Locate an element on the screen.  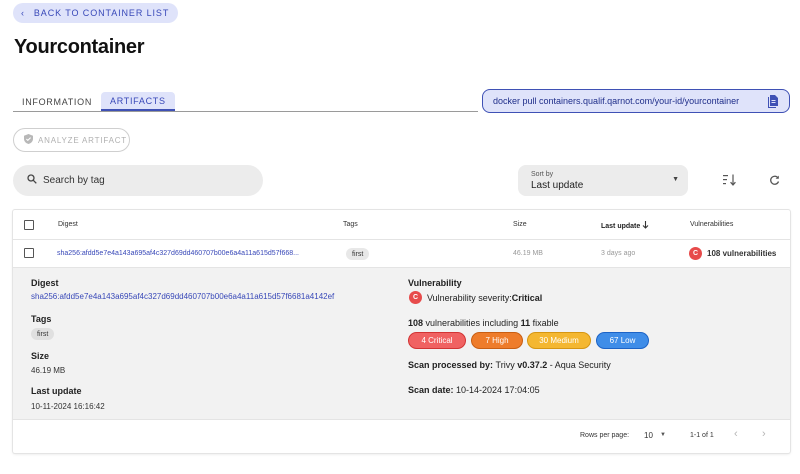
severity-value: Critical is located at coordinates (527, 297).